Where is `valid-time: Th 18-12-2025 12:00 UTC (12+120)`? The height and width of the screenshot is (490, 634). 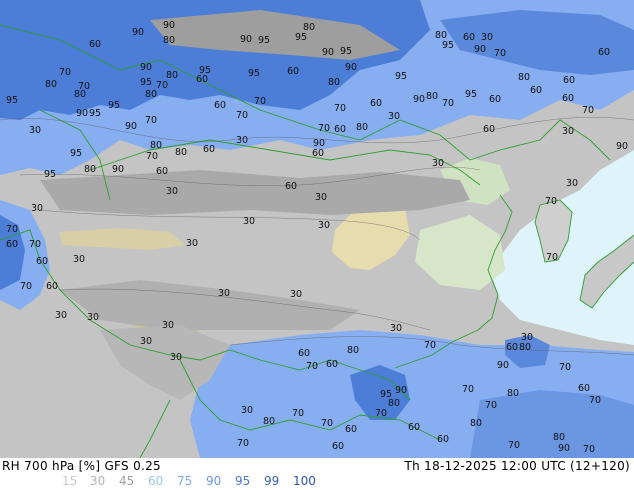
valid-time: Th 18-12-2025 12:00 UTC (12+120) is located at coordinates (517, 466).